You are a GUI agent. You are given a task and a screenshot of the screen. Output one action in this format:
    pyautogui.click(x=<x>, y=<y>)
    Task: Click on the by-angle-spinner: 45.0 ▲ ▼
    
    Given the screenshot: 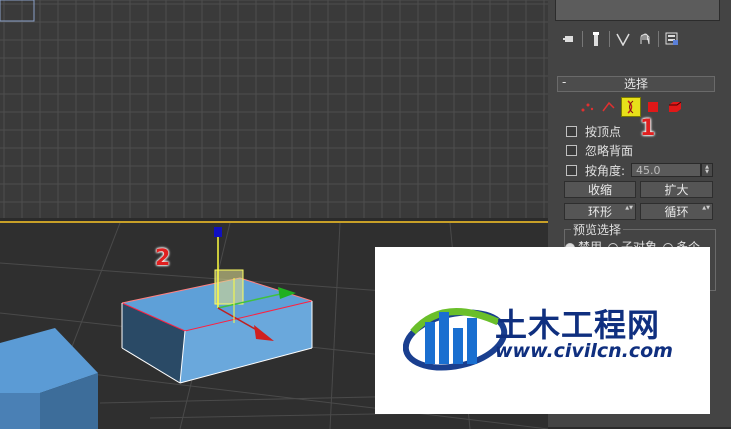 What is the action you would take?
    pyautogui.click(x=672, y=170)
    